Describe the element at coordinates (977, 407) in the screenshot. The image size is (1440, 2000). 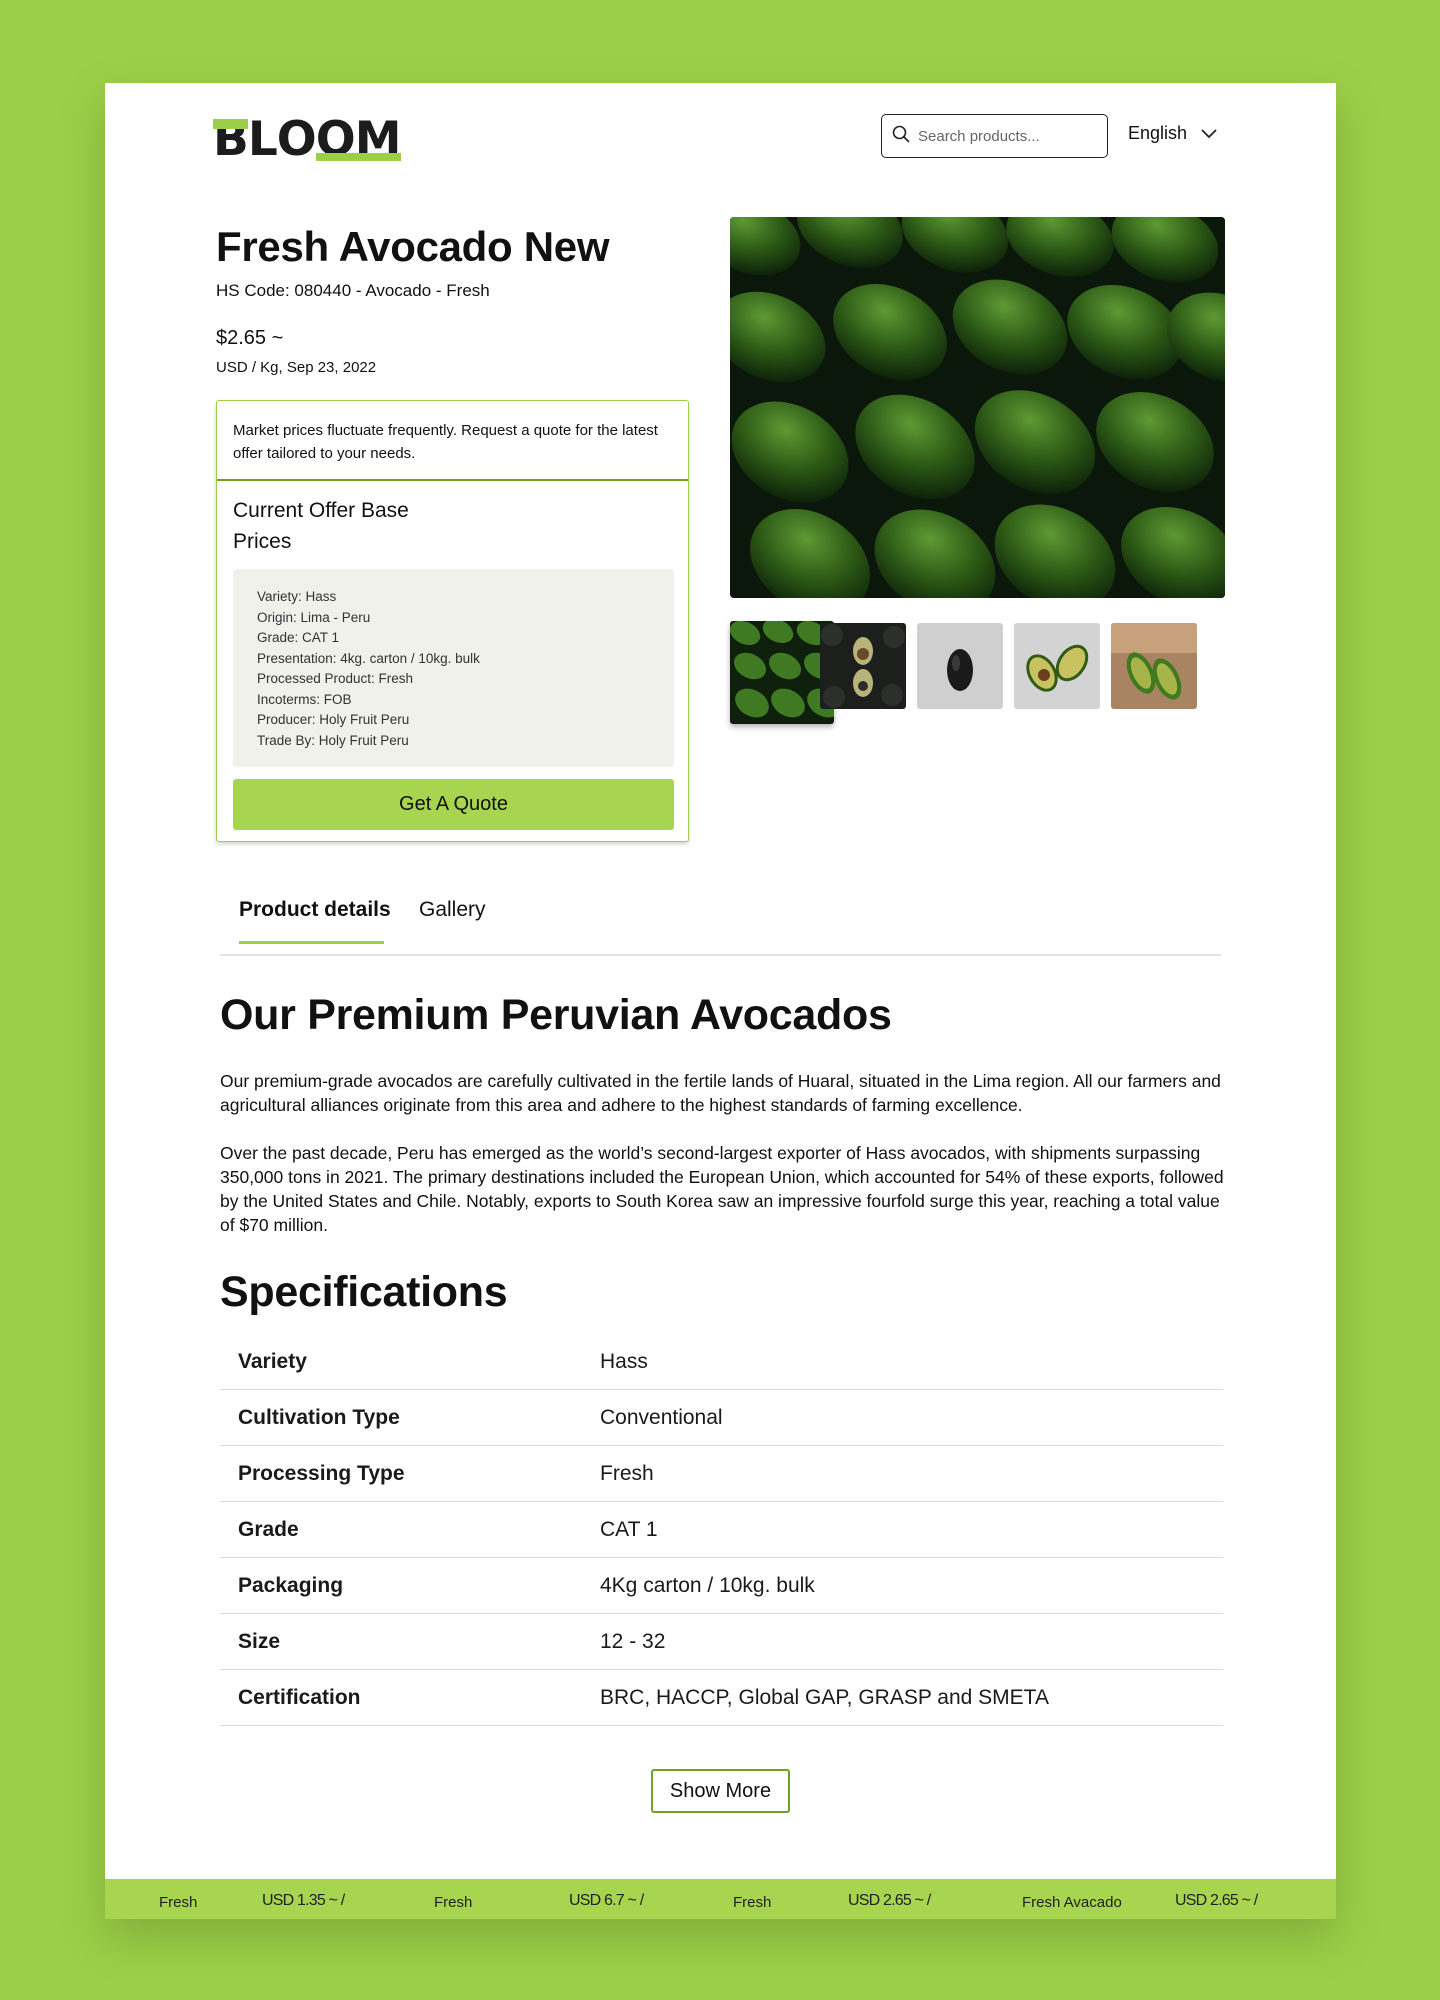
I see `product-main-image` at that location.